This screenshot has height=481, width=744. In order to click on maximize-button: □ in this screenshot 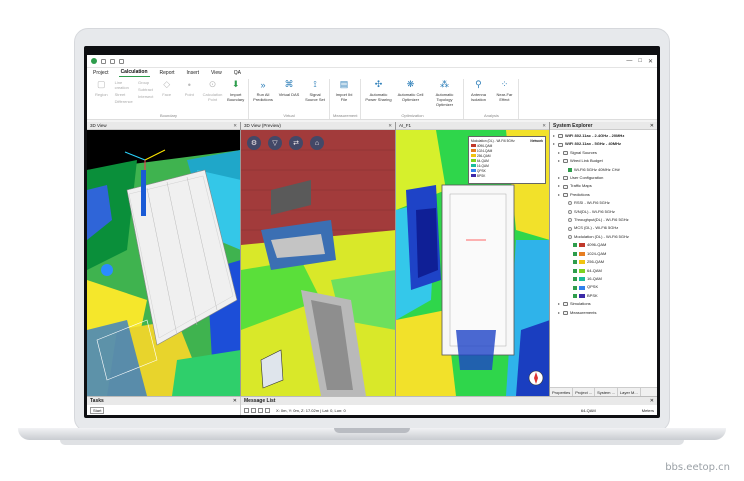, I will do `click(640, 61)`.